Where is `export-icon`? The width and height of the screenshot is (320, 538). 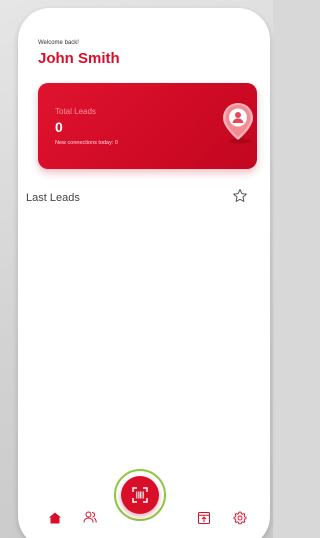 export-icon is located at coordinates (204, 518).